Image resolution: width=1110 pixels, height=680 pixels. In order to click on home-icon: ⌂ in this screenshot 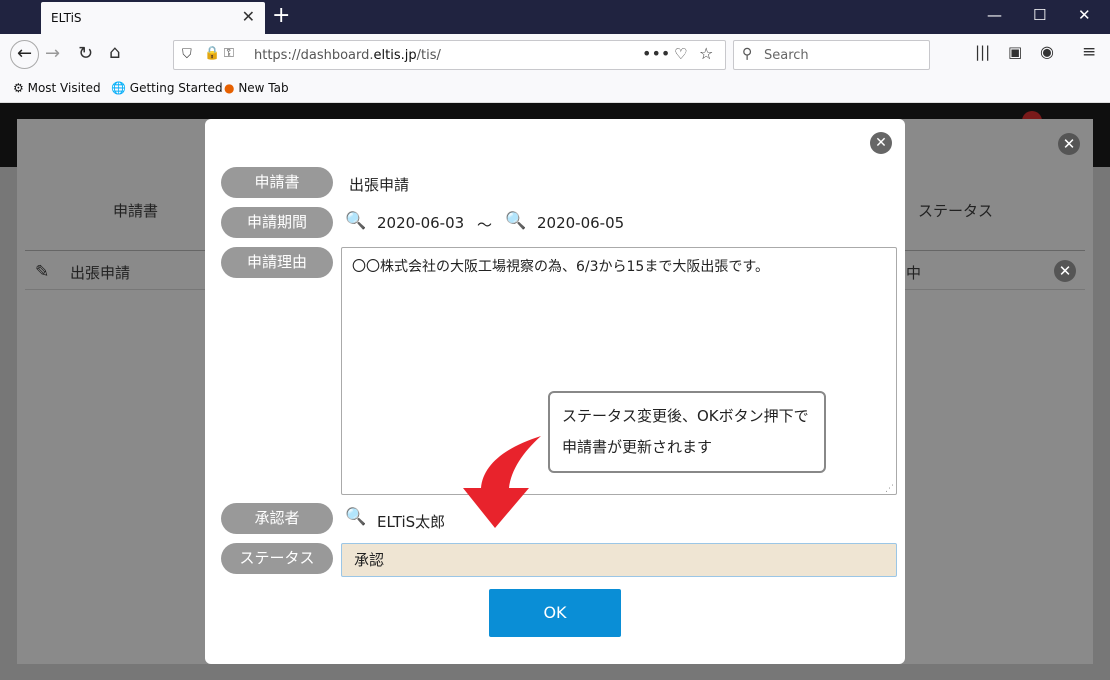, I will do `click(114, 52)`.